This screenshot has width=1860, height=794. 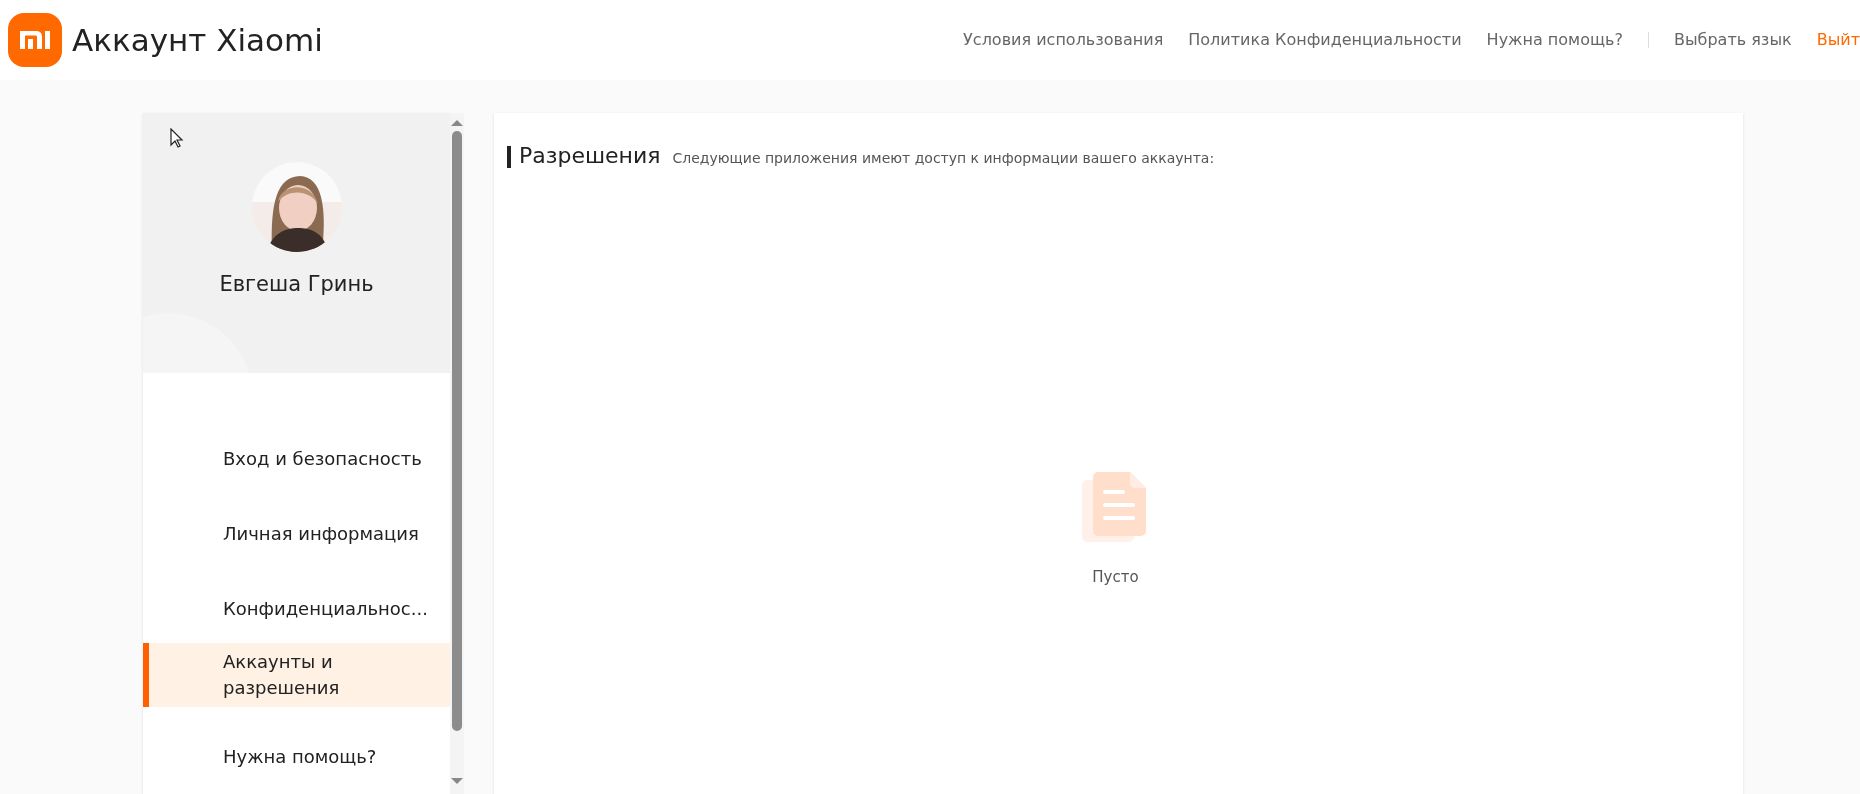 What do you see at coordinates (1325, 40) in the screenshot?
I see `header-link: Политика Конфиденциальности` at bounding box center [1325, 40].